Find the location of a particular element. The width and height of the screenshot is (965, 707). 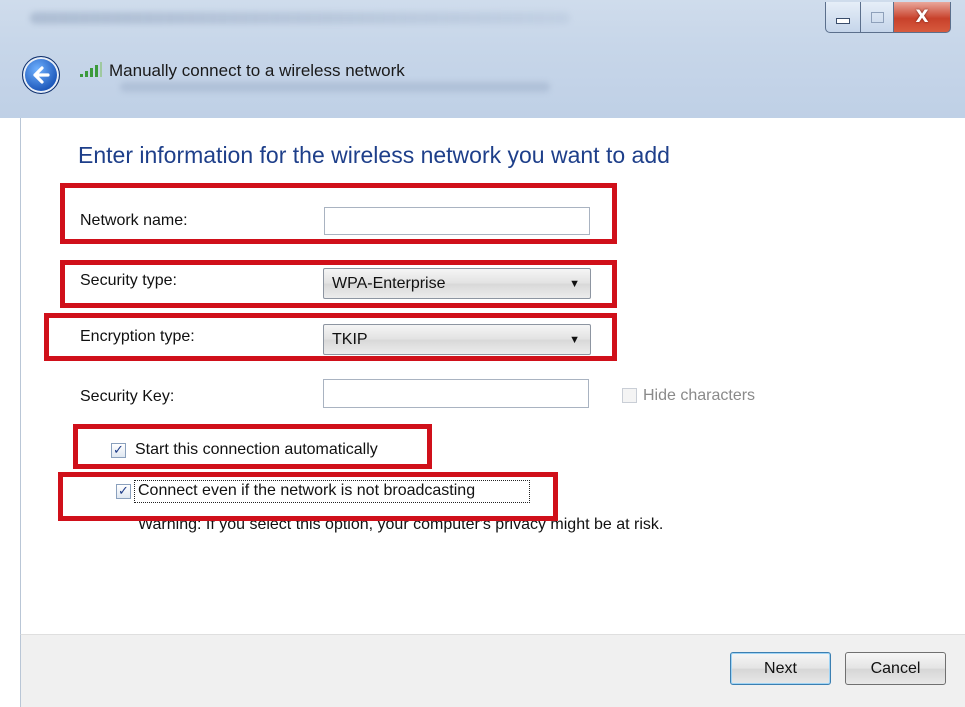

window-controls: X is located at coordinates (888, 17).